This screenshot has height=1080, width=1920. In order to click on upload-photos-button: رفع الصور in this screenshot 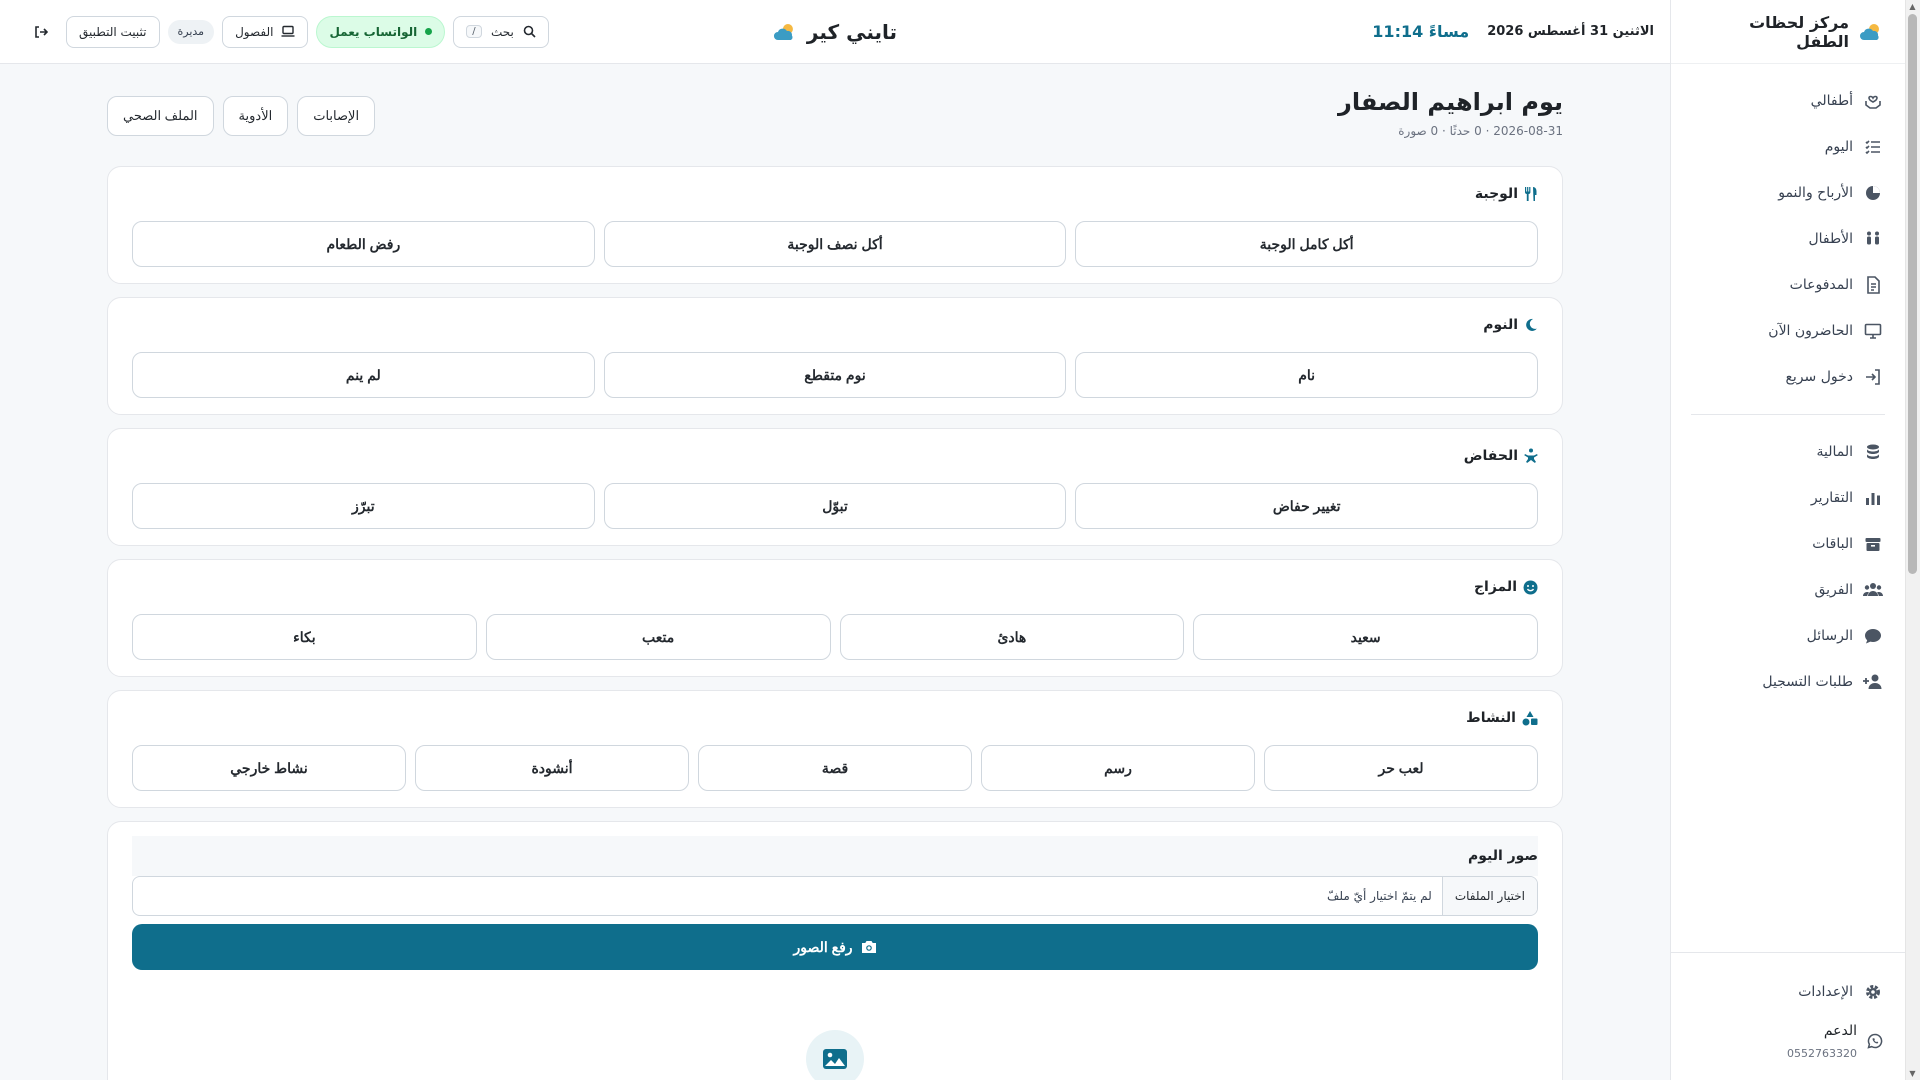, I will do `click(835, 947)`.